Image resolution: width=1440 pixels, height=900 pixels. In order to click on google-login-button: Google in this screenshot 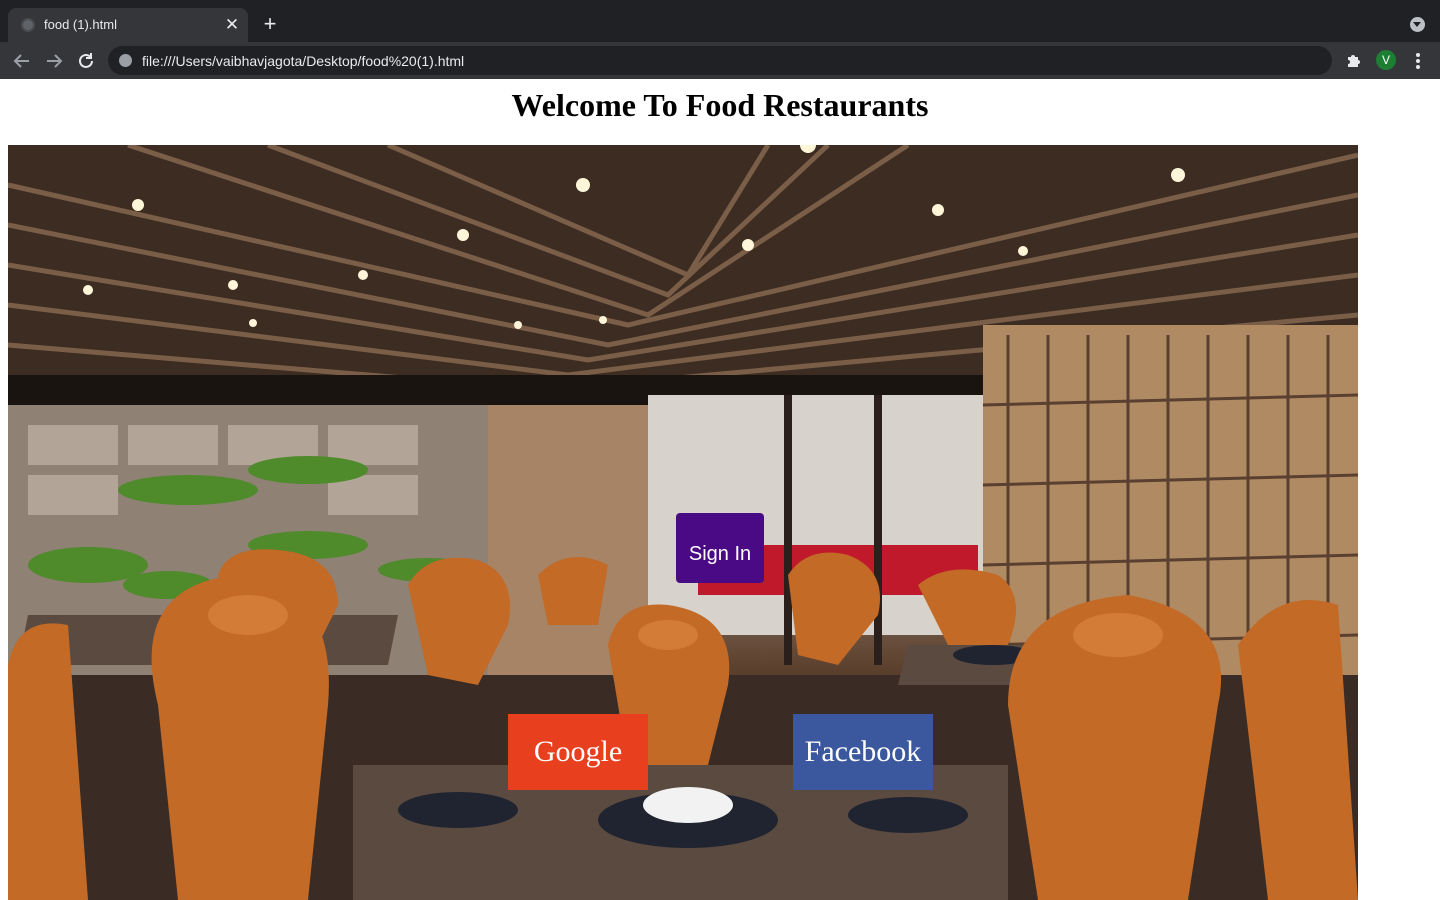, I will do `click(578, 752)`.